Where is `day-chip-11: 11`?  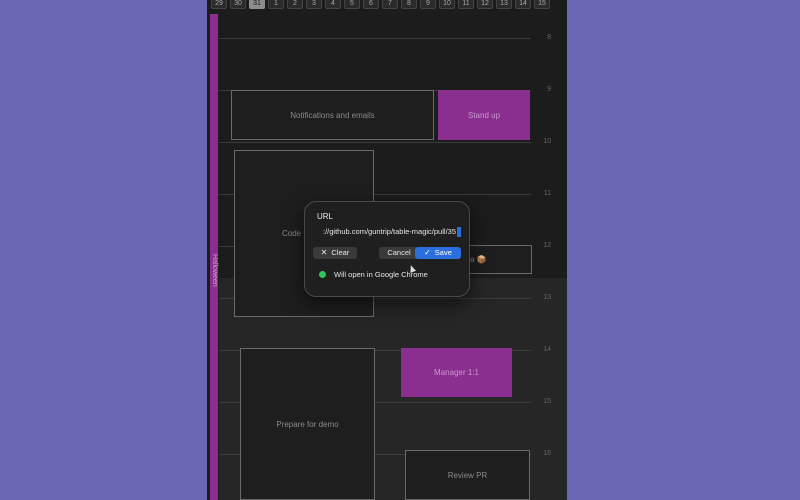
day-chip-11: 11 is located at coordinates (466, 4).